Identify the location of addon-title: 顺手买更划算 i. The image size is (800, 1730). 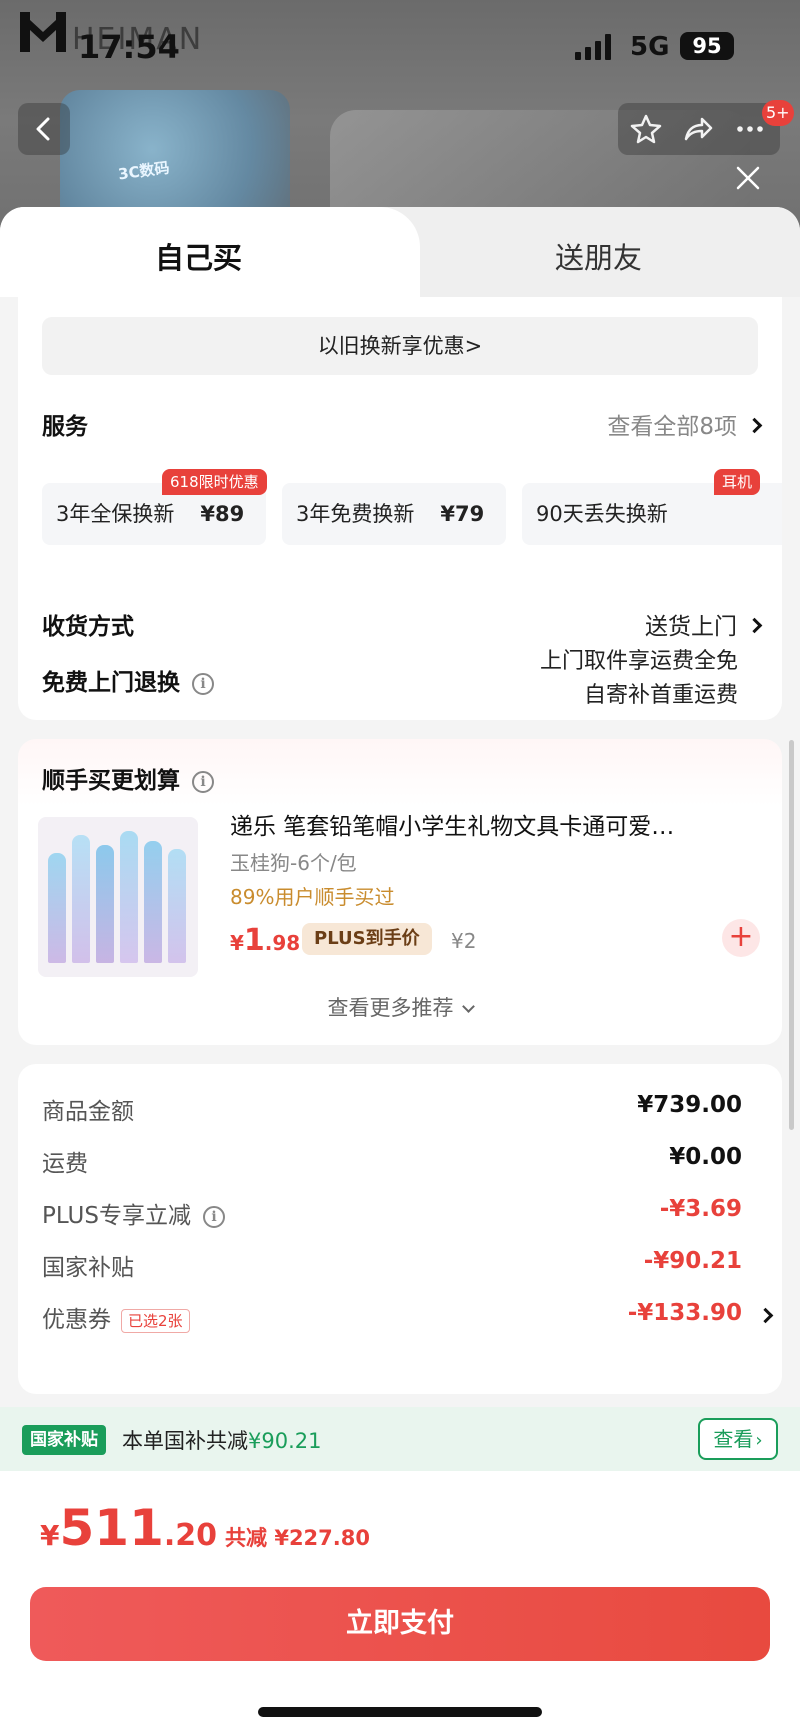
(128, 778).